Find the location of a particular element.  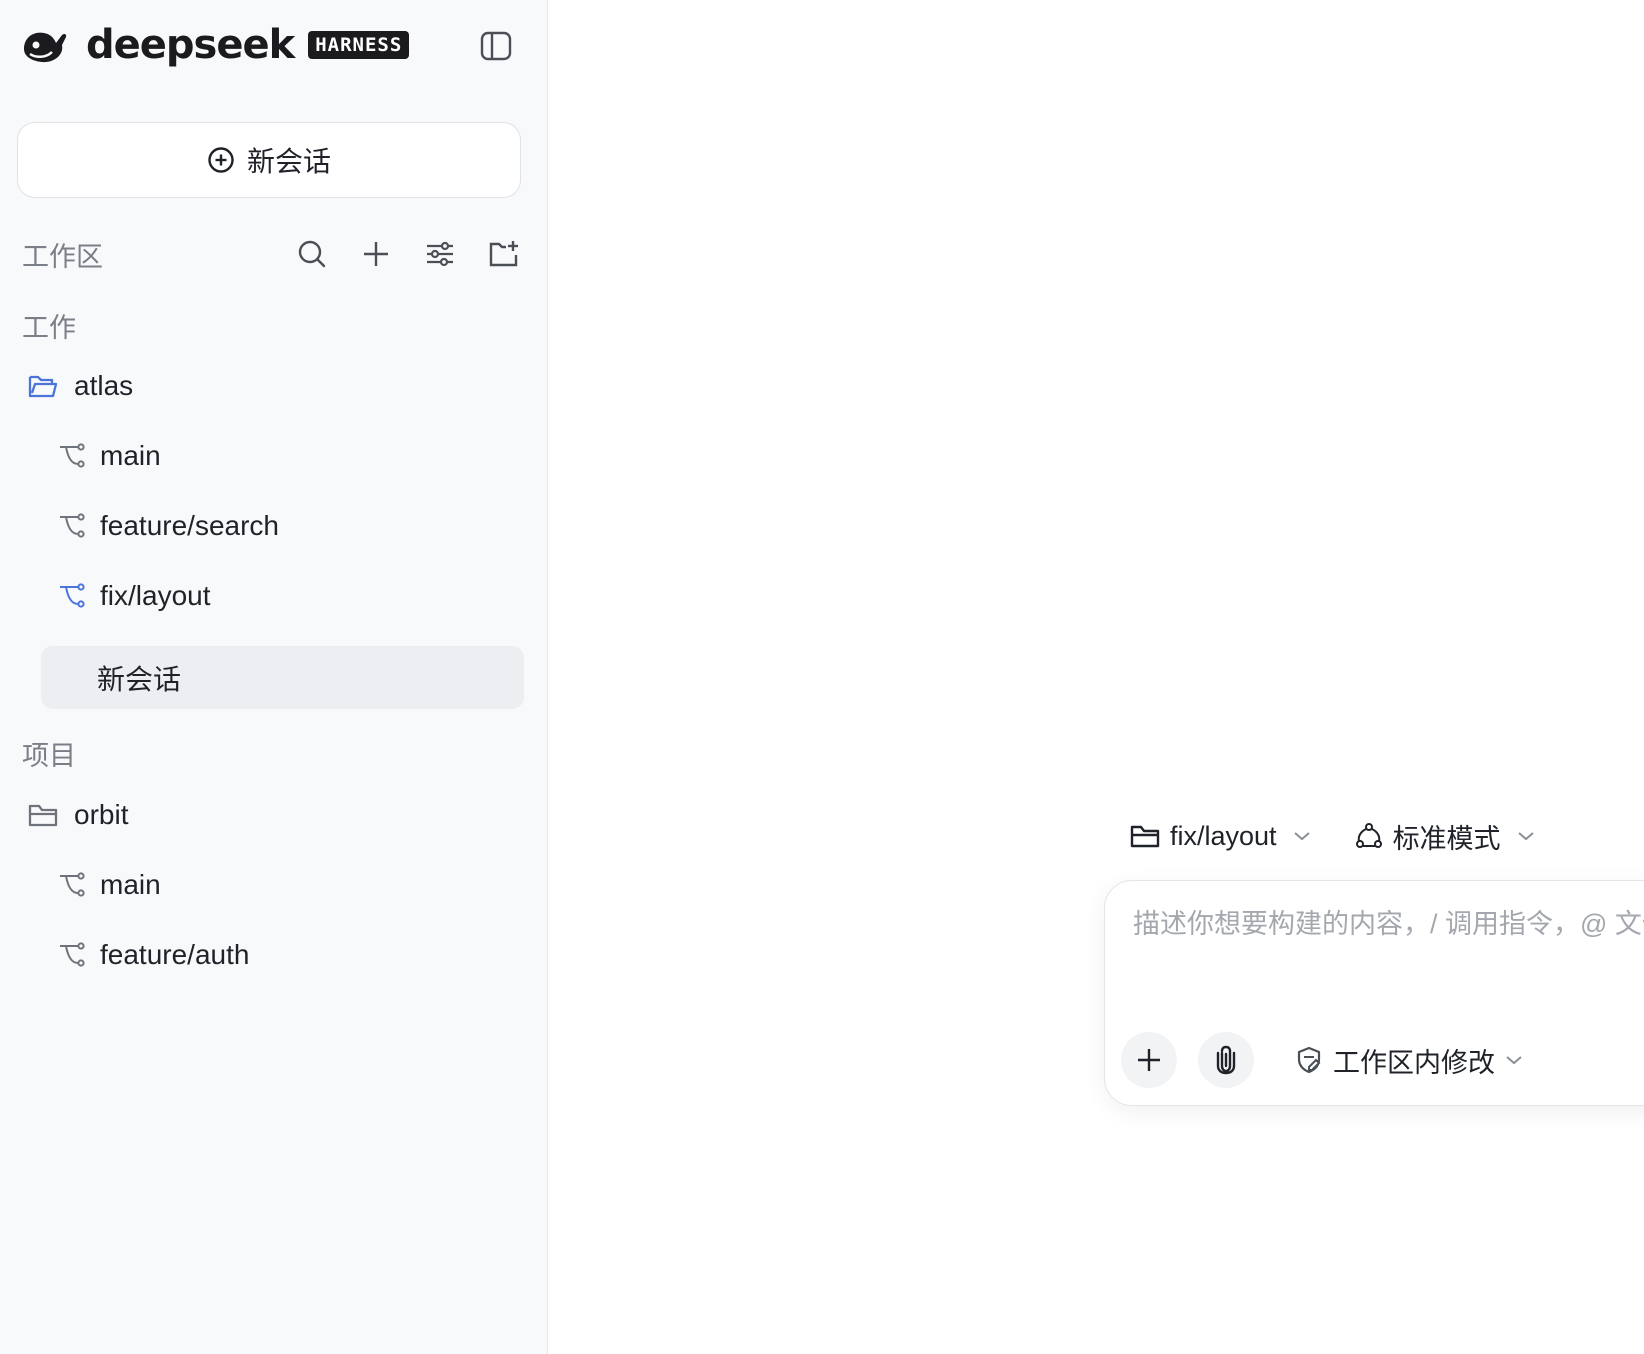

branch-selector-label: fix/layout is located at coordinates (1223, 835).